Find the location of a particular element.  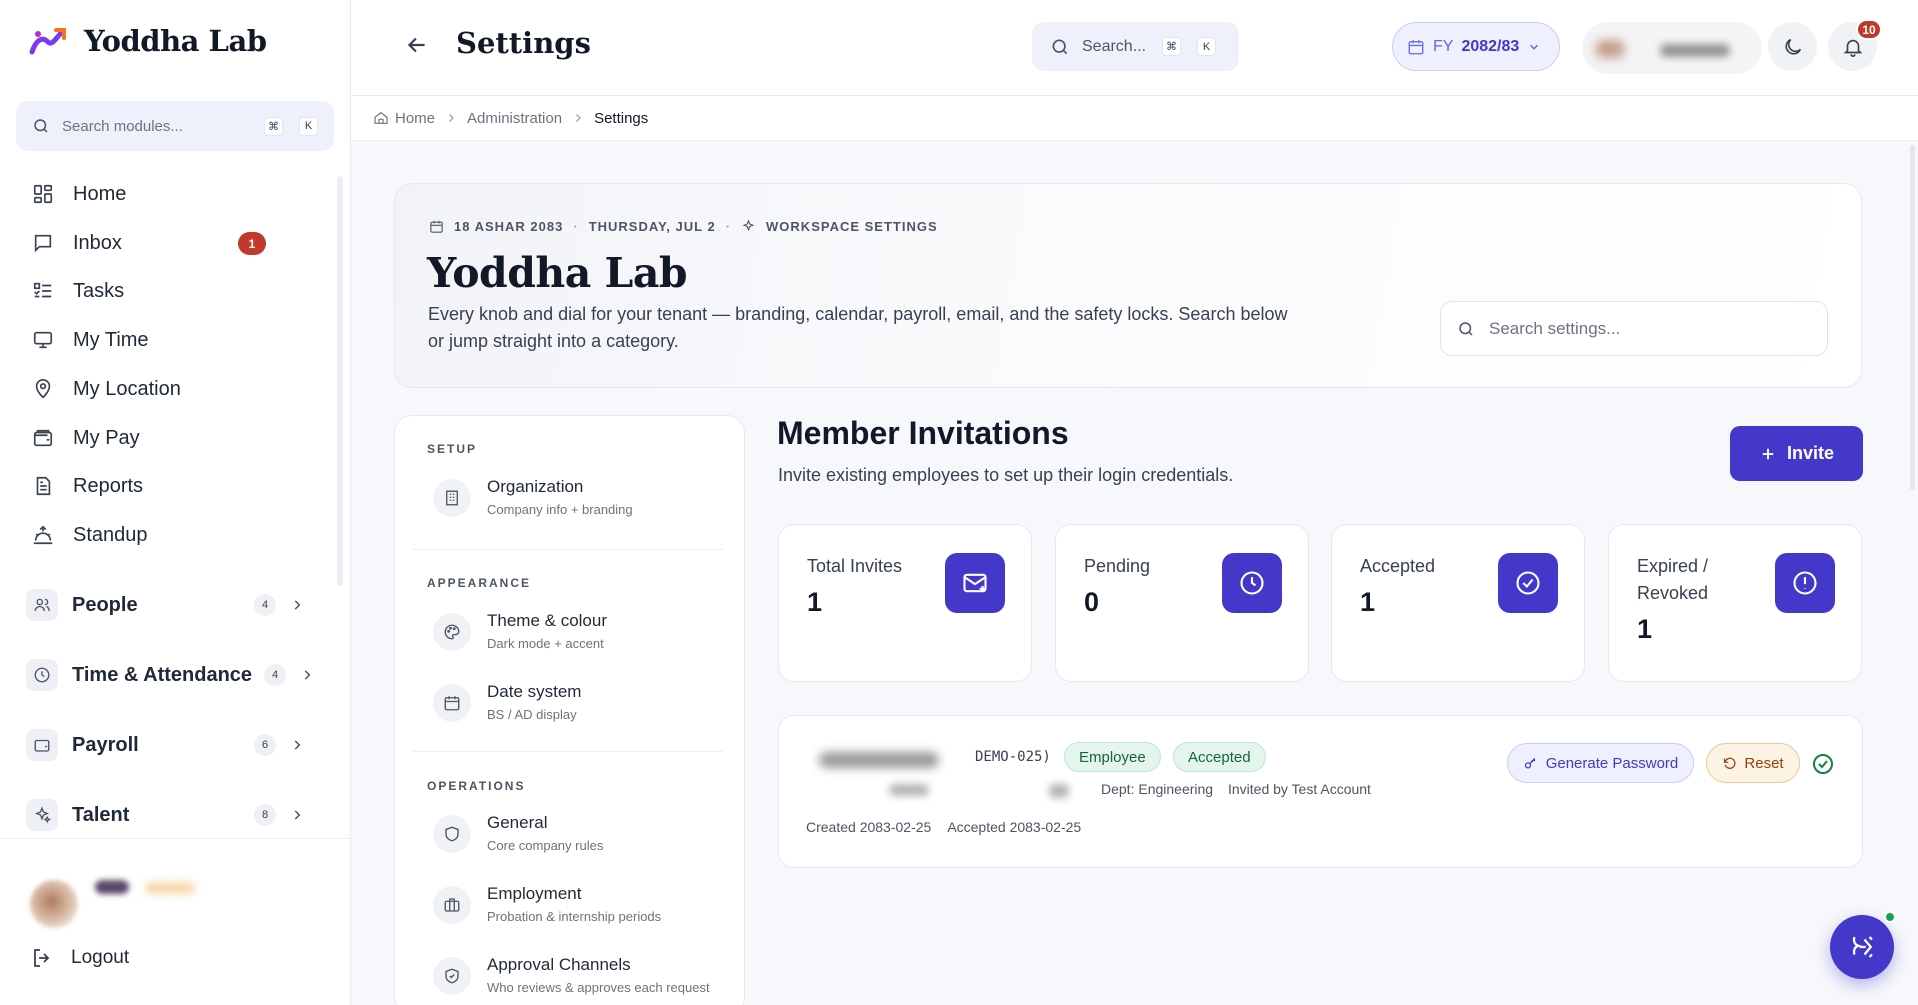

invitee-phone-redacted is located at coordinates (1059, 791).